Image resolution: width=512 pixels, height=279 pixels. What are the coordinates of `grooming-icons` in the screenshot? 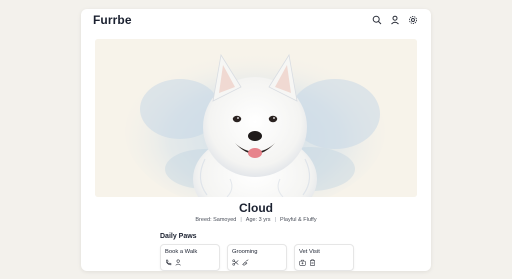 It's located at (257, 262).